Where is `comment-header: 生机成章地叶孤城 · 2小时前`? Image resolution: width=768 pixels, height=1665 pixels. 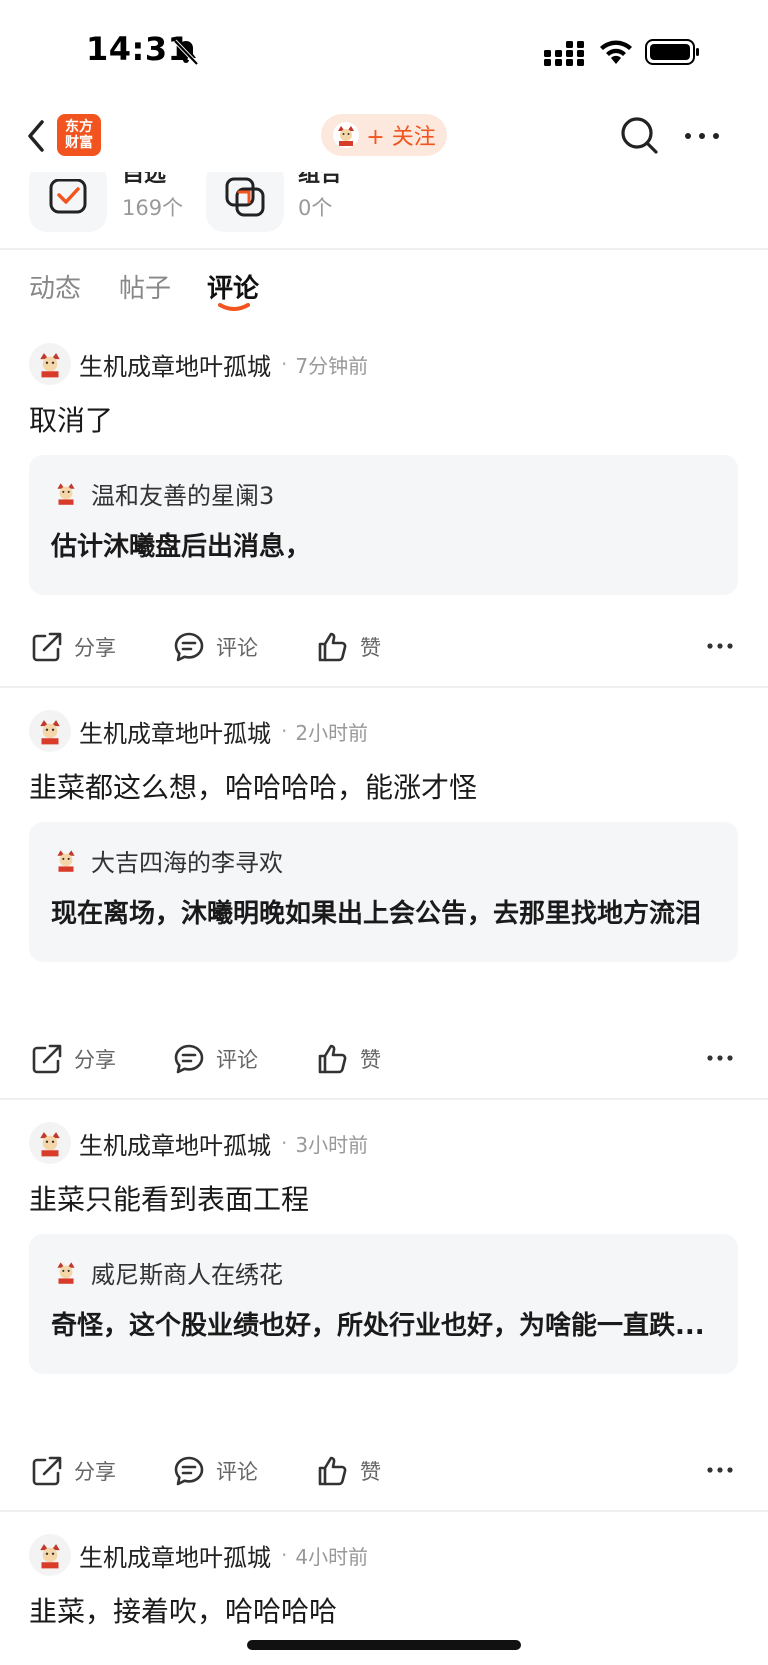
comment-header: 生机成章地叶孤城 · 2小时前 is located at coordinates (198, 731).